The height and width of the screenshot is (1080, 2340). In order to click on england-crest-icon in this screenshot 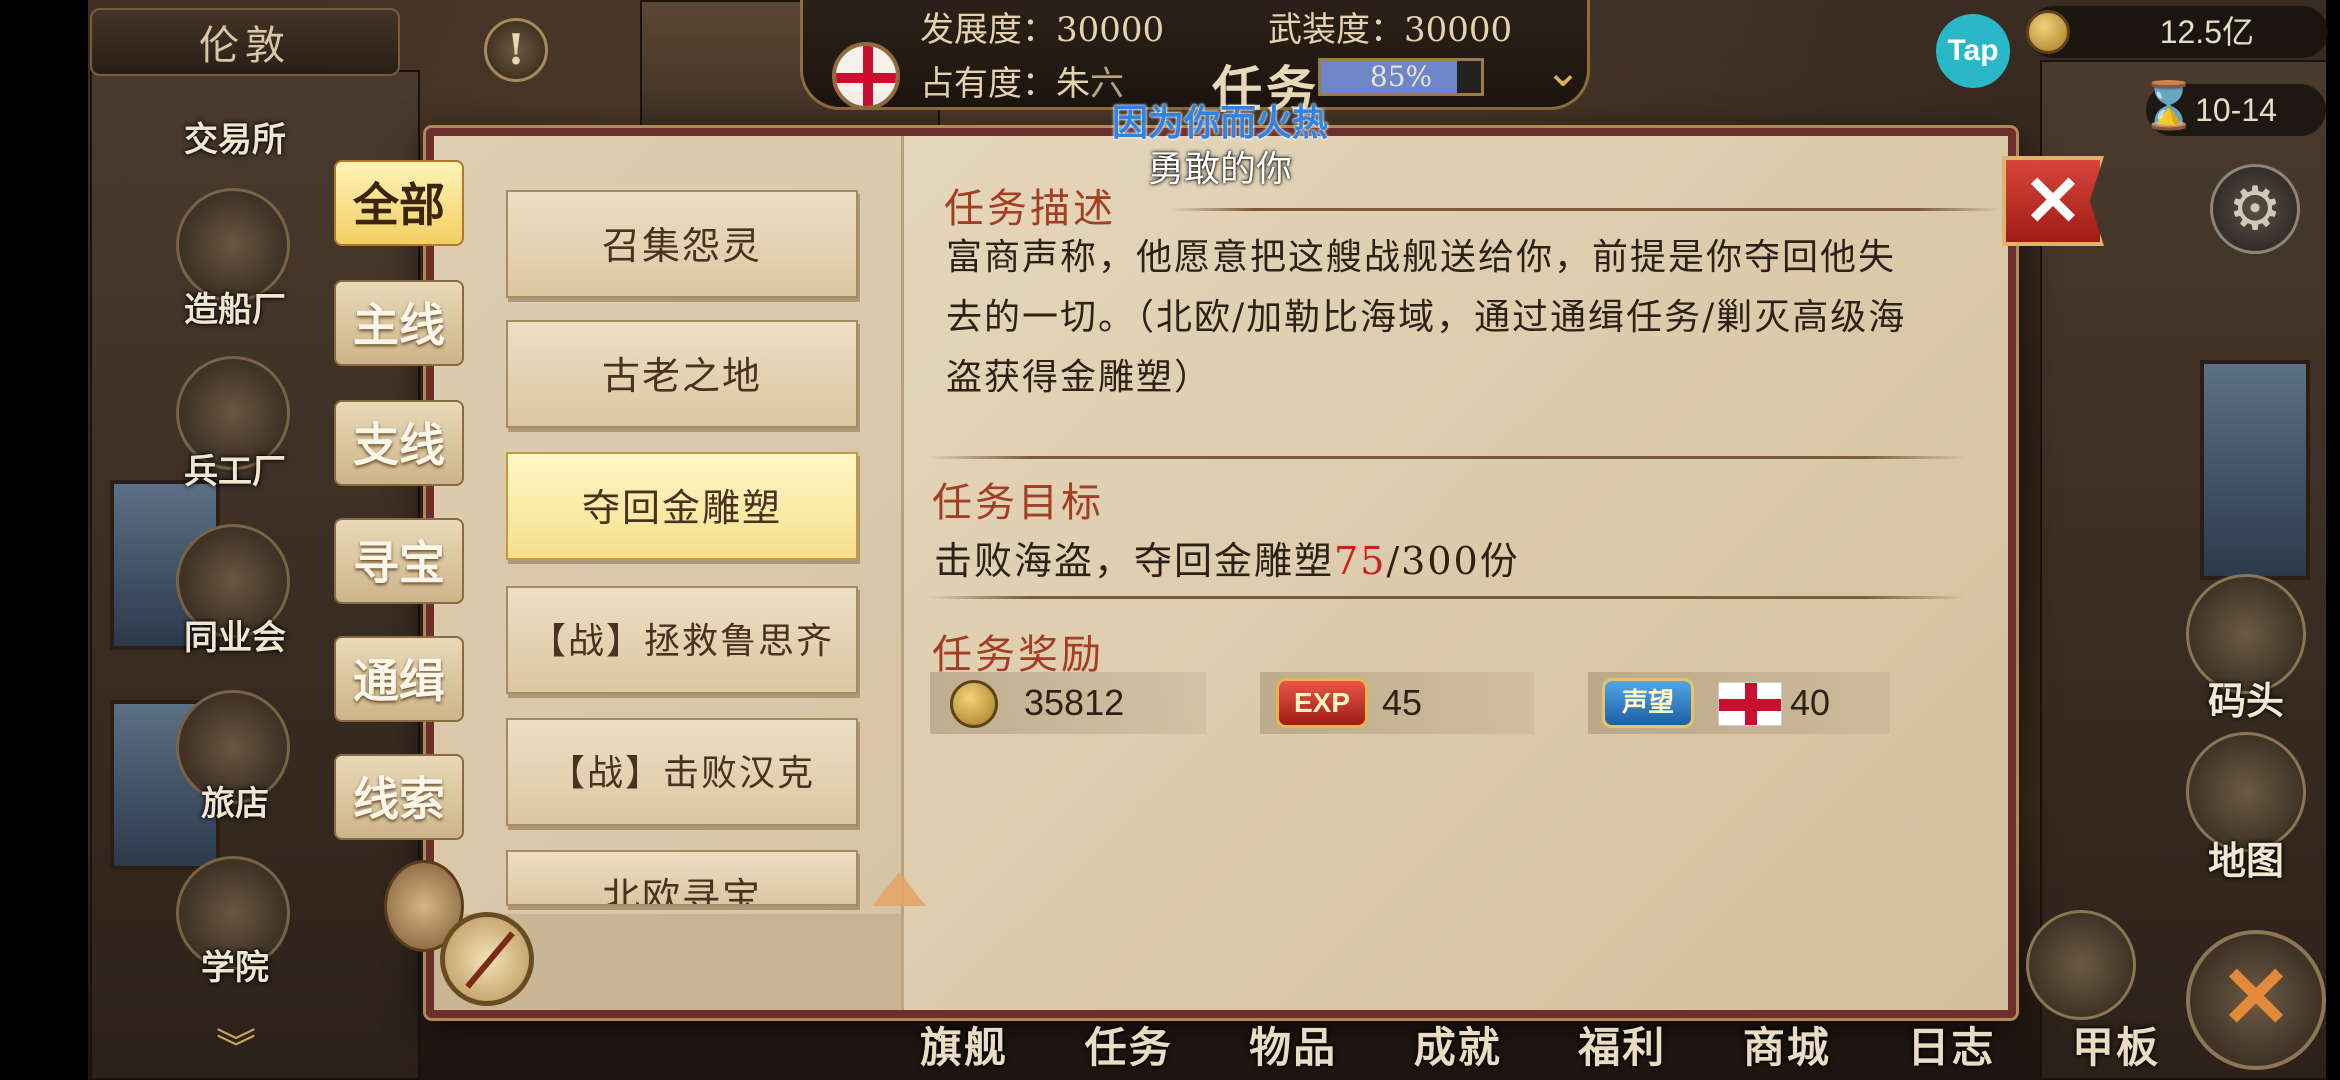, I will do `click(866, 76)`.